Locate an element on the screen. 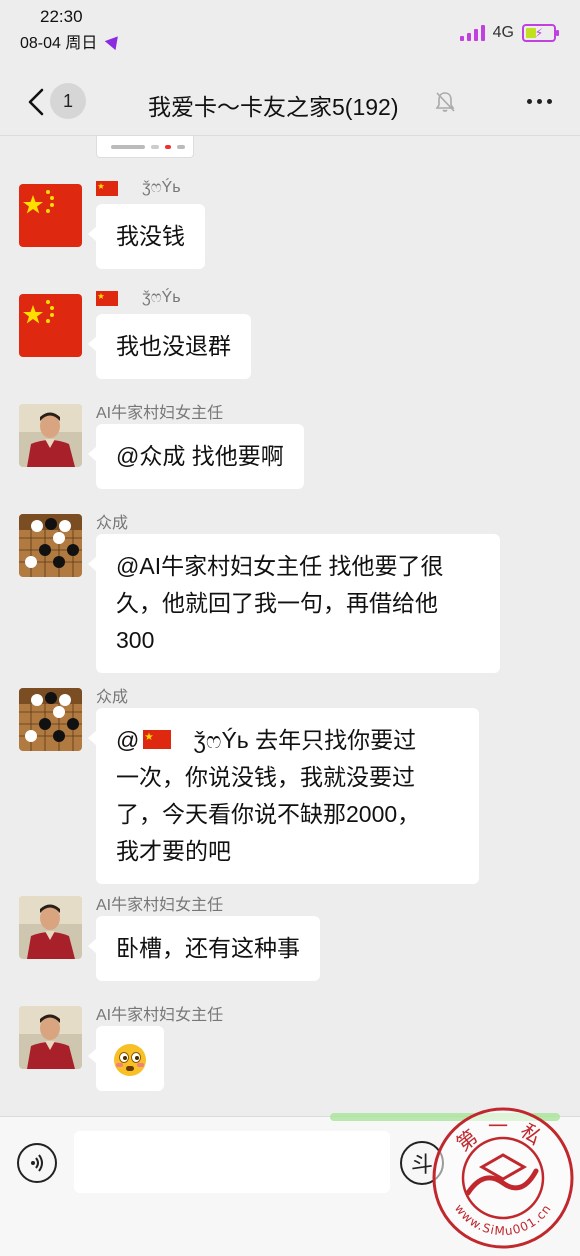  voice-wave-icon is located at coordinates (37, 1163).